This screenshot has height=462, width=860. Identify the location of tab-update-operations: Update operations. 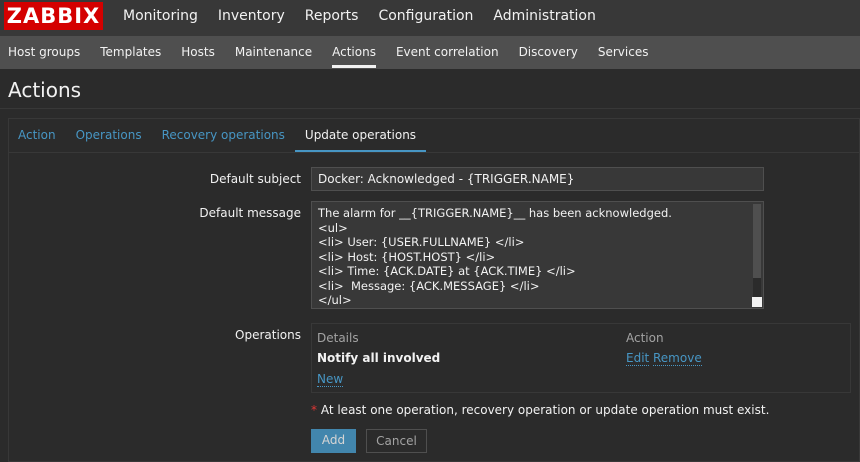
(360, 135).